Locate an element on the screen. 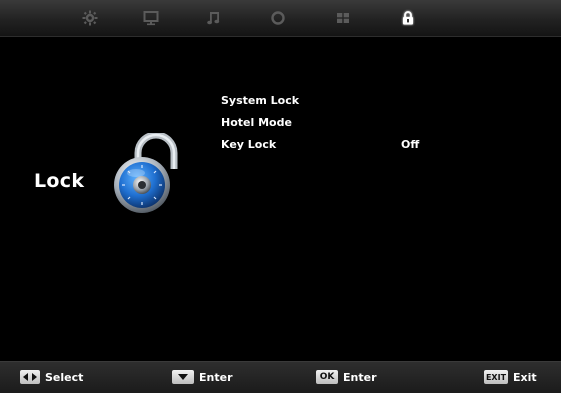 This screenshot has width=561, height=393. hint-select-label: Select is located at coordinates (64, 377).